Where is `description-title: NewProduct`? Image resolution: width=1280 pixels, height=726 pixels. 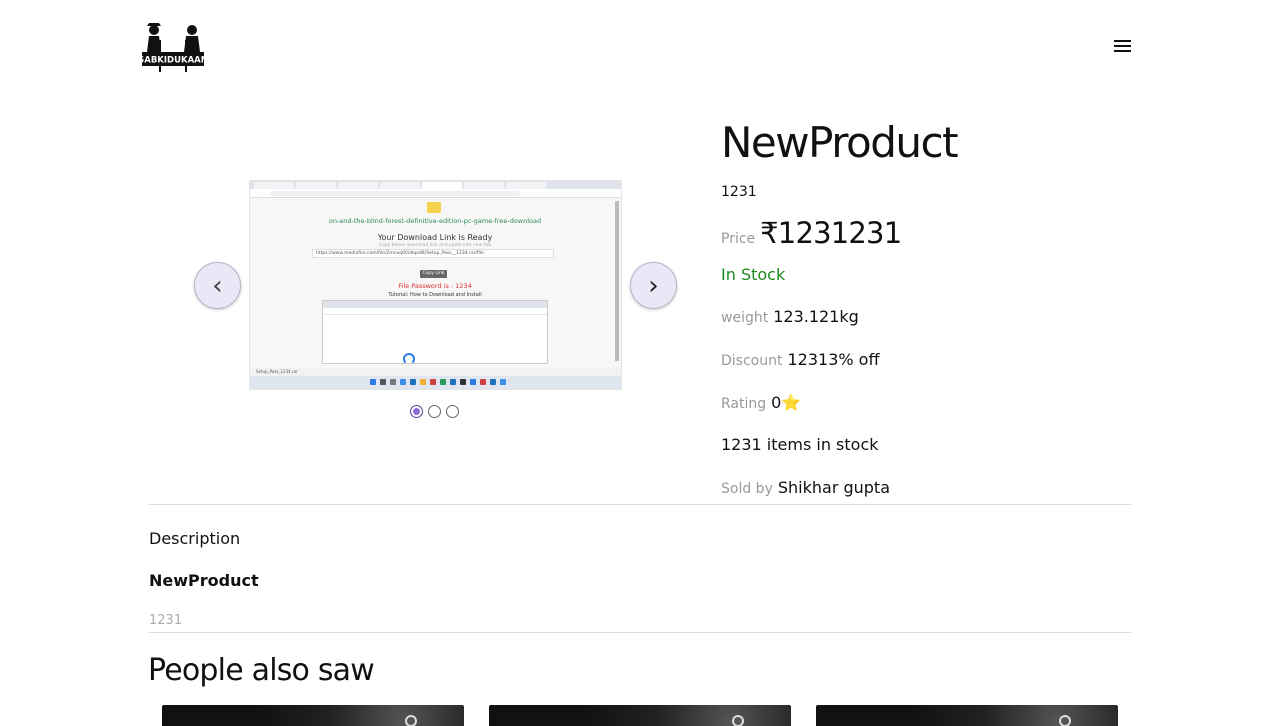
description-title: NewProduct is located at coordinates (204, 580).